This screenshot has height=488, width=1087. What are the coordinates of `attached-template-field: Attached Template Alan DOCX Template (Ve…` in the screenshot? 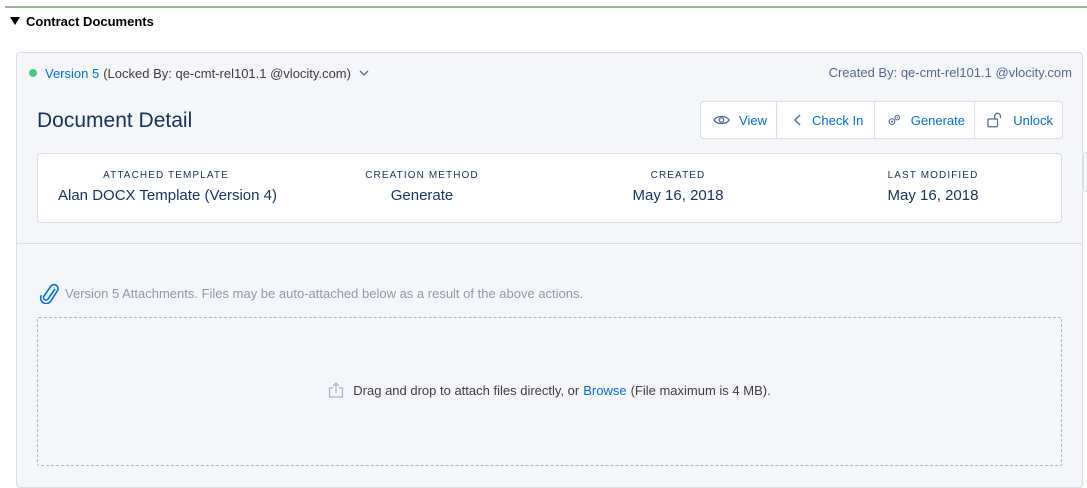 It's located at (167, 187).